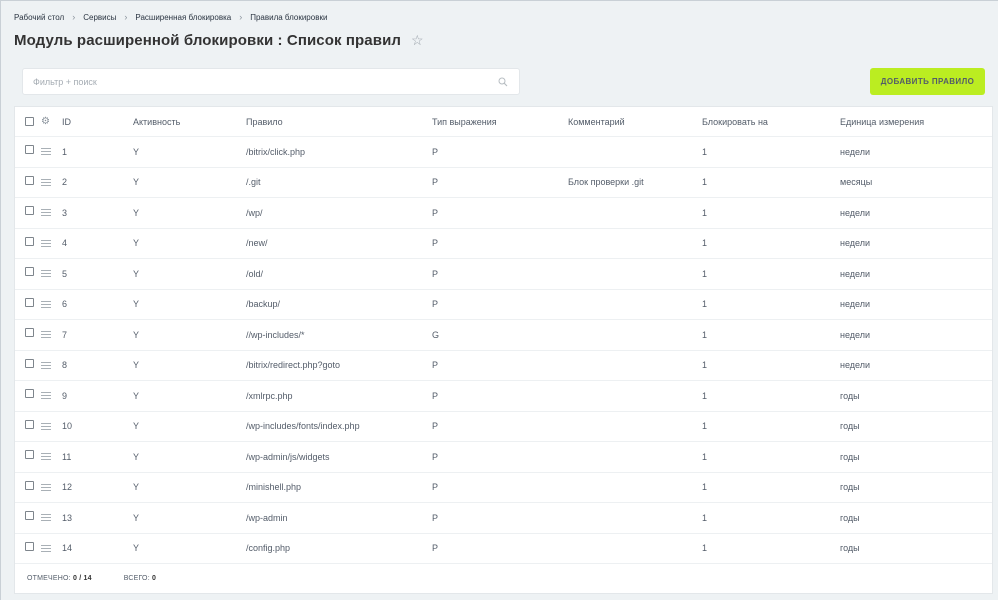 The image size is (998, 600). I want to click on checked-label: ОТМЕЧЕНО:, so click(49, 578).